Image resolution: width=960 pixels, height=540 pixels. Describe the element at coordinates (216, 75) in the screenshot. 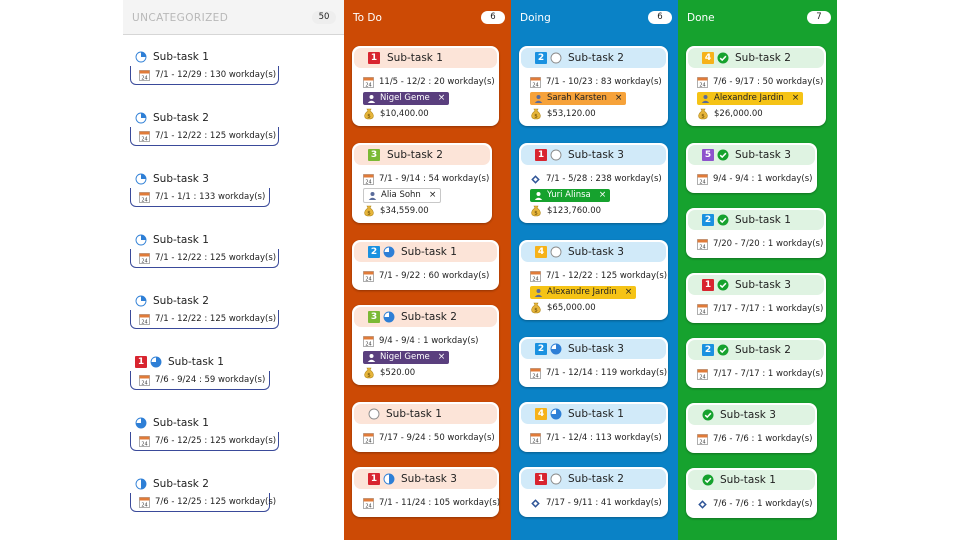

I see `task-dates: 7/1 - 12/29 : 130 workday(s)` at that location.